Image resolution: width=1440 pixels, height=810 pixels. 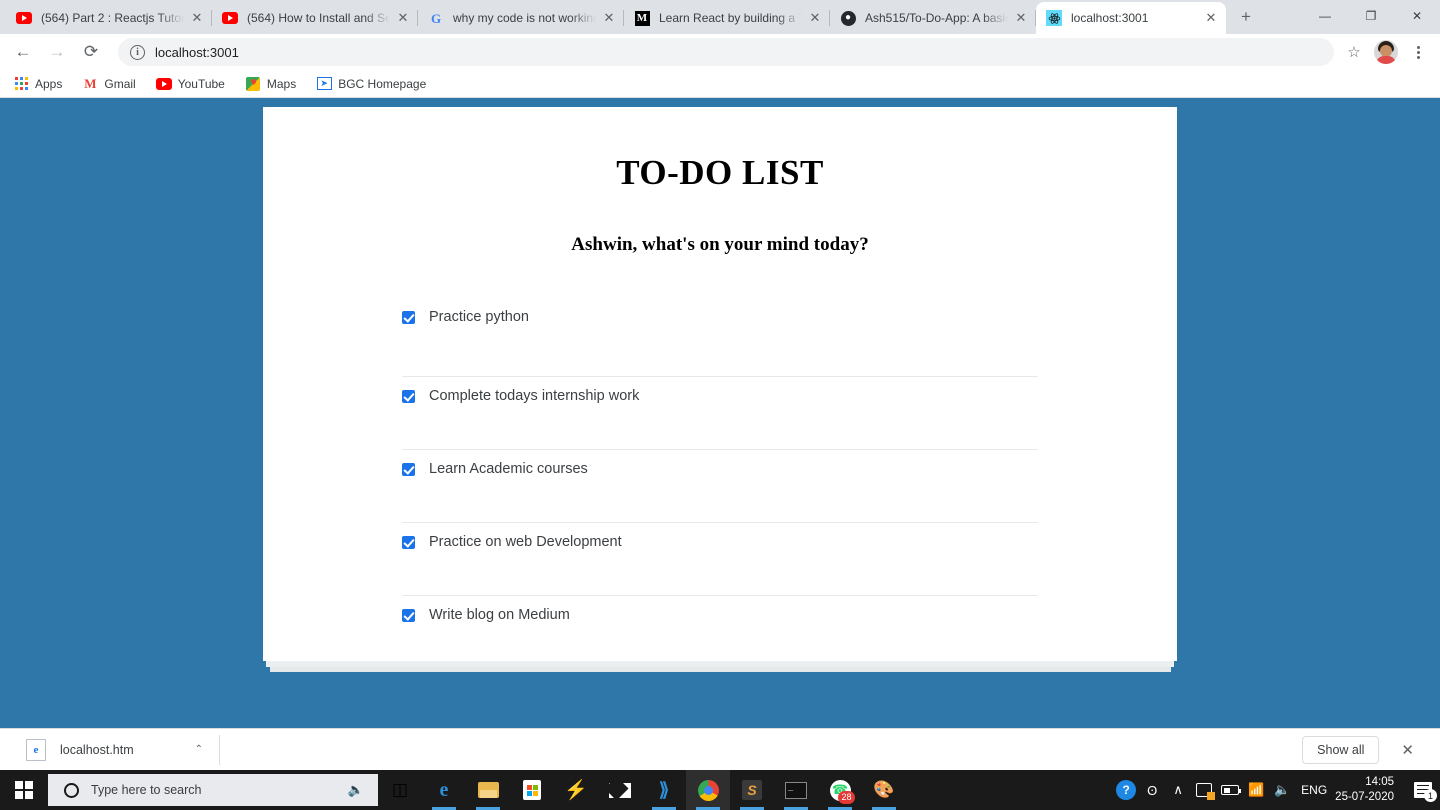 I want to click on github-icon: ●, so click(x=848, y=18).